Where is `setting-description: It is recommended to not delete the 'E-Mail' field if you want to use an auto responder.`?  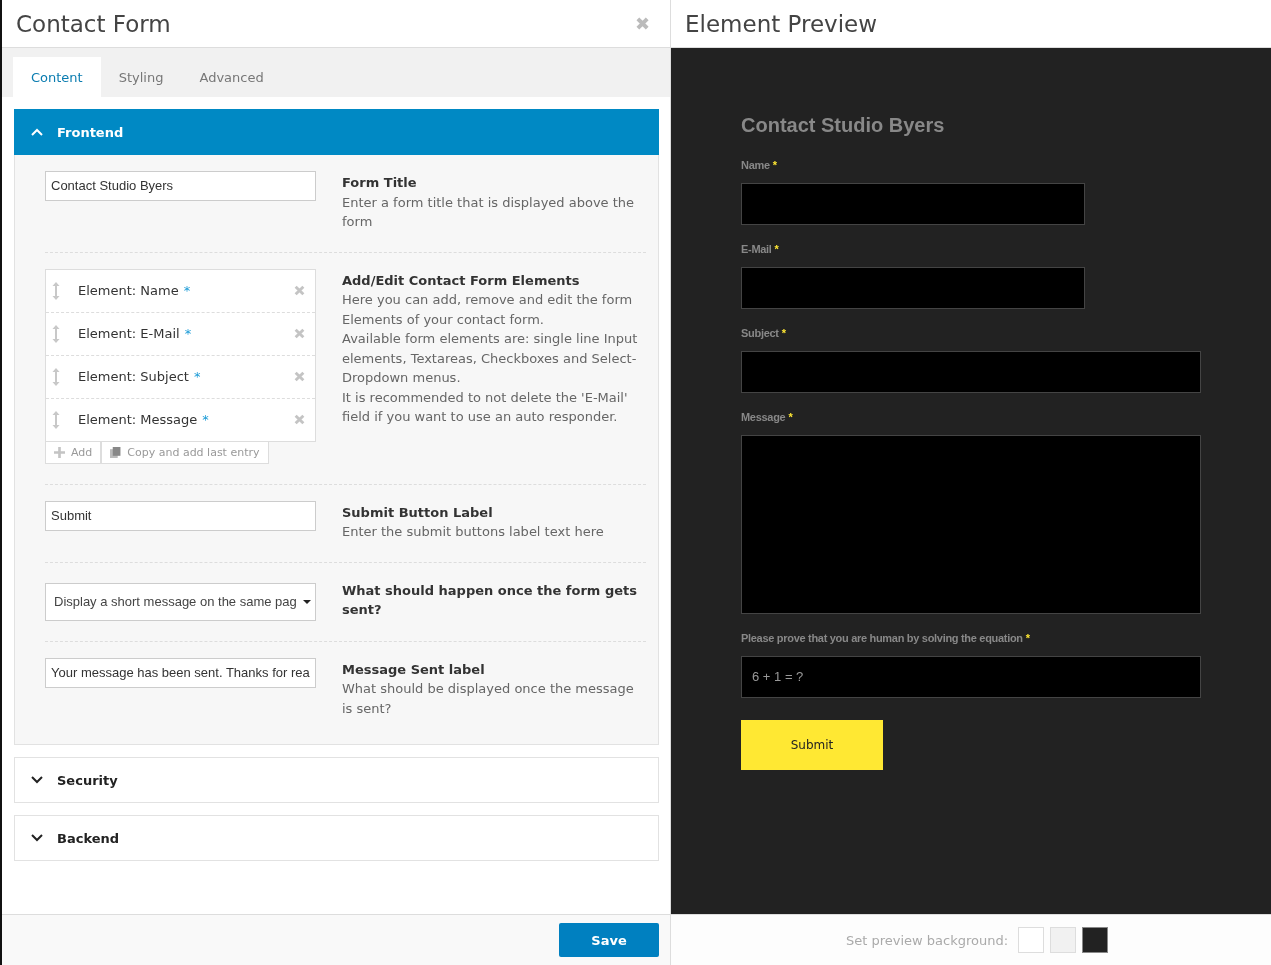
setting-description: It is recommended to not delete the 'E-Mail' field if you want to use an auto responder. is located at coordinates (485, 407).